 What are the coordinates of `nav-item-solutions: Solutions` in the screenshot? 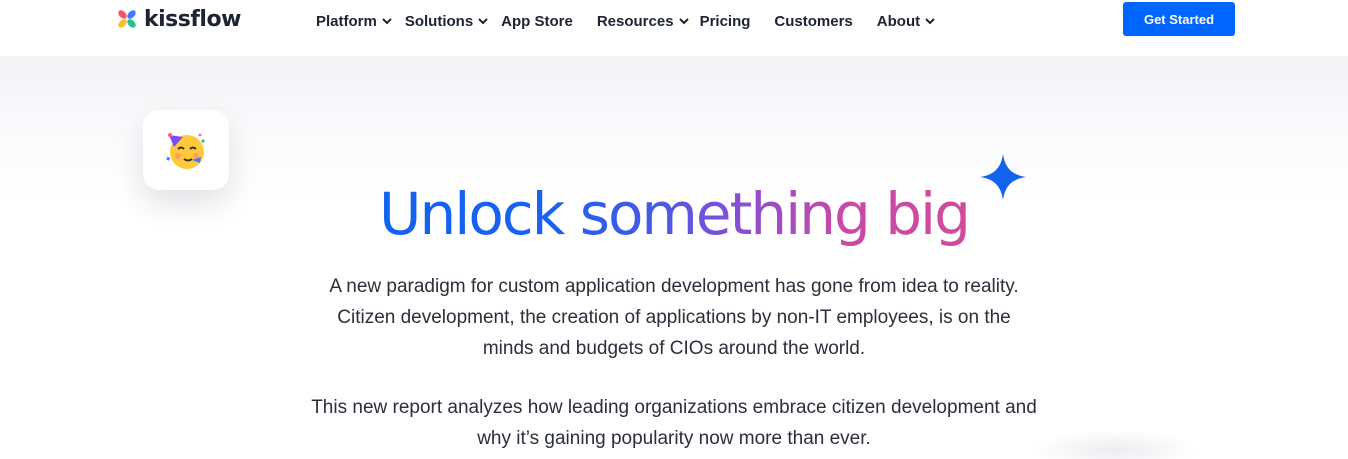 It's located at (447, 21).